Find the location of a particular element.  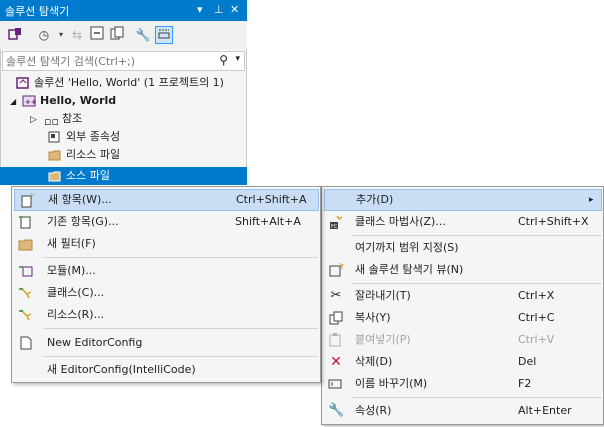

menu-item-cut: ✂ 잘라내기(T) Ctrl+X is located at coordinates (463, 296).